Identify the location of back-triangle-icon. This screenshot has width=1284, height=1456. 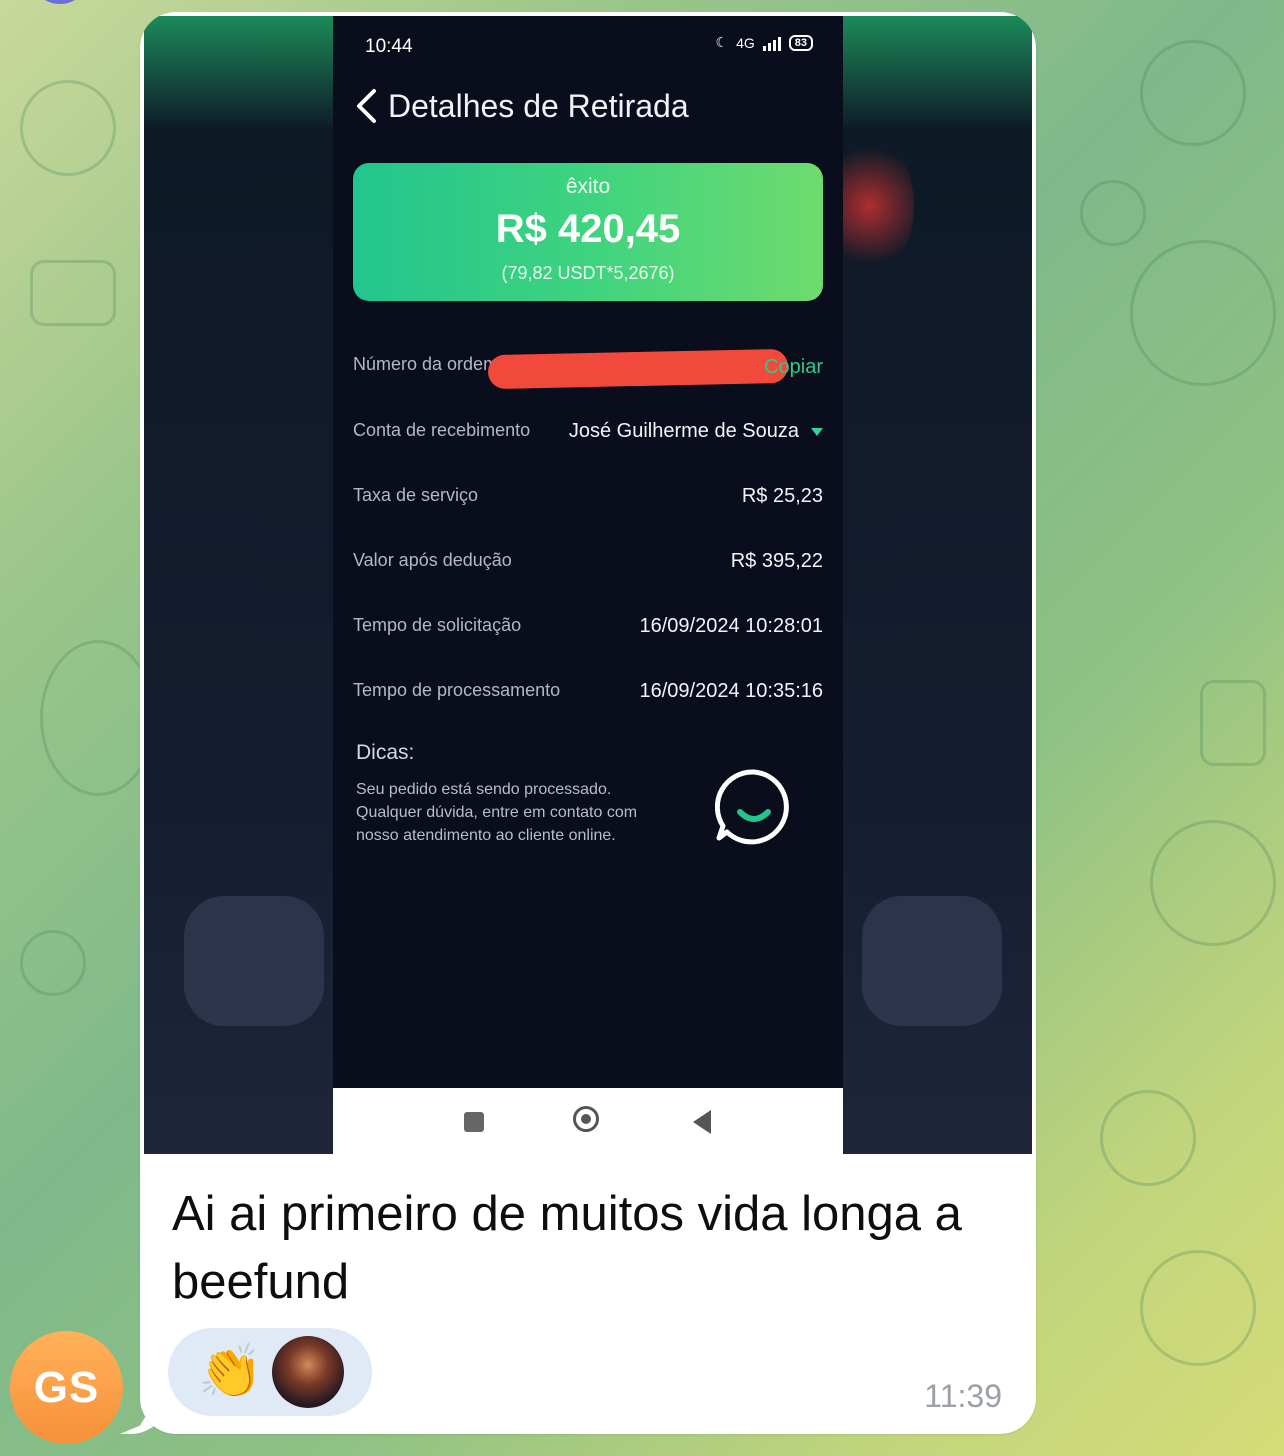
(702, 1122).